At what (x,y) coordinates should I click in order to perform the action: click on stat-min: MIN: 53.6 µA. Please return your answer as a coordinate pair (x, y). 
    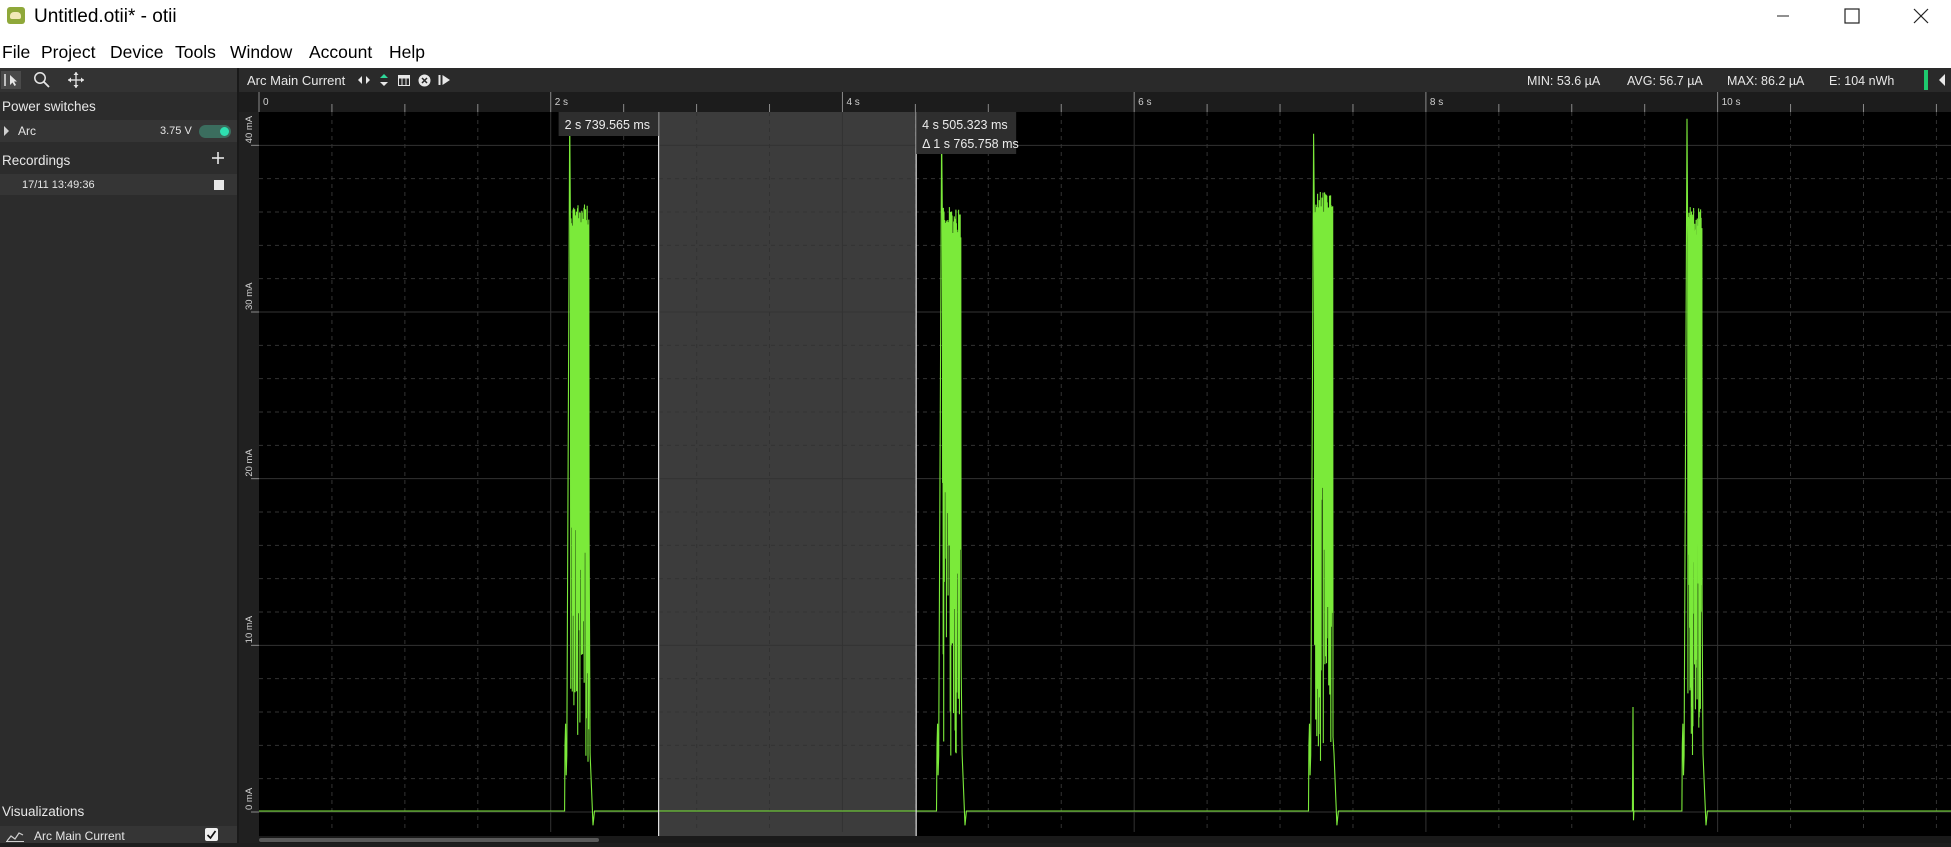
    Looking at the image, I should click on (1564, 81).